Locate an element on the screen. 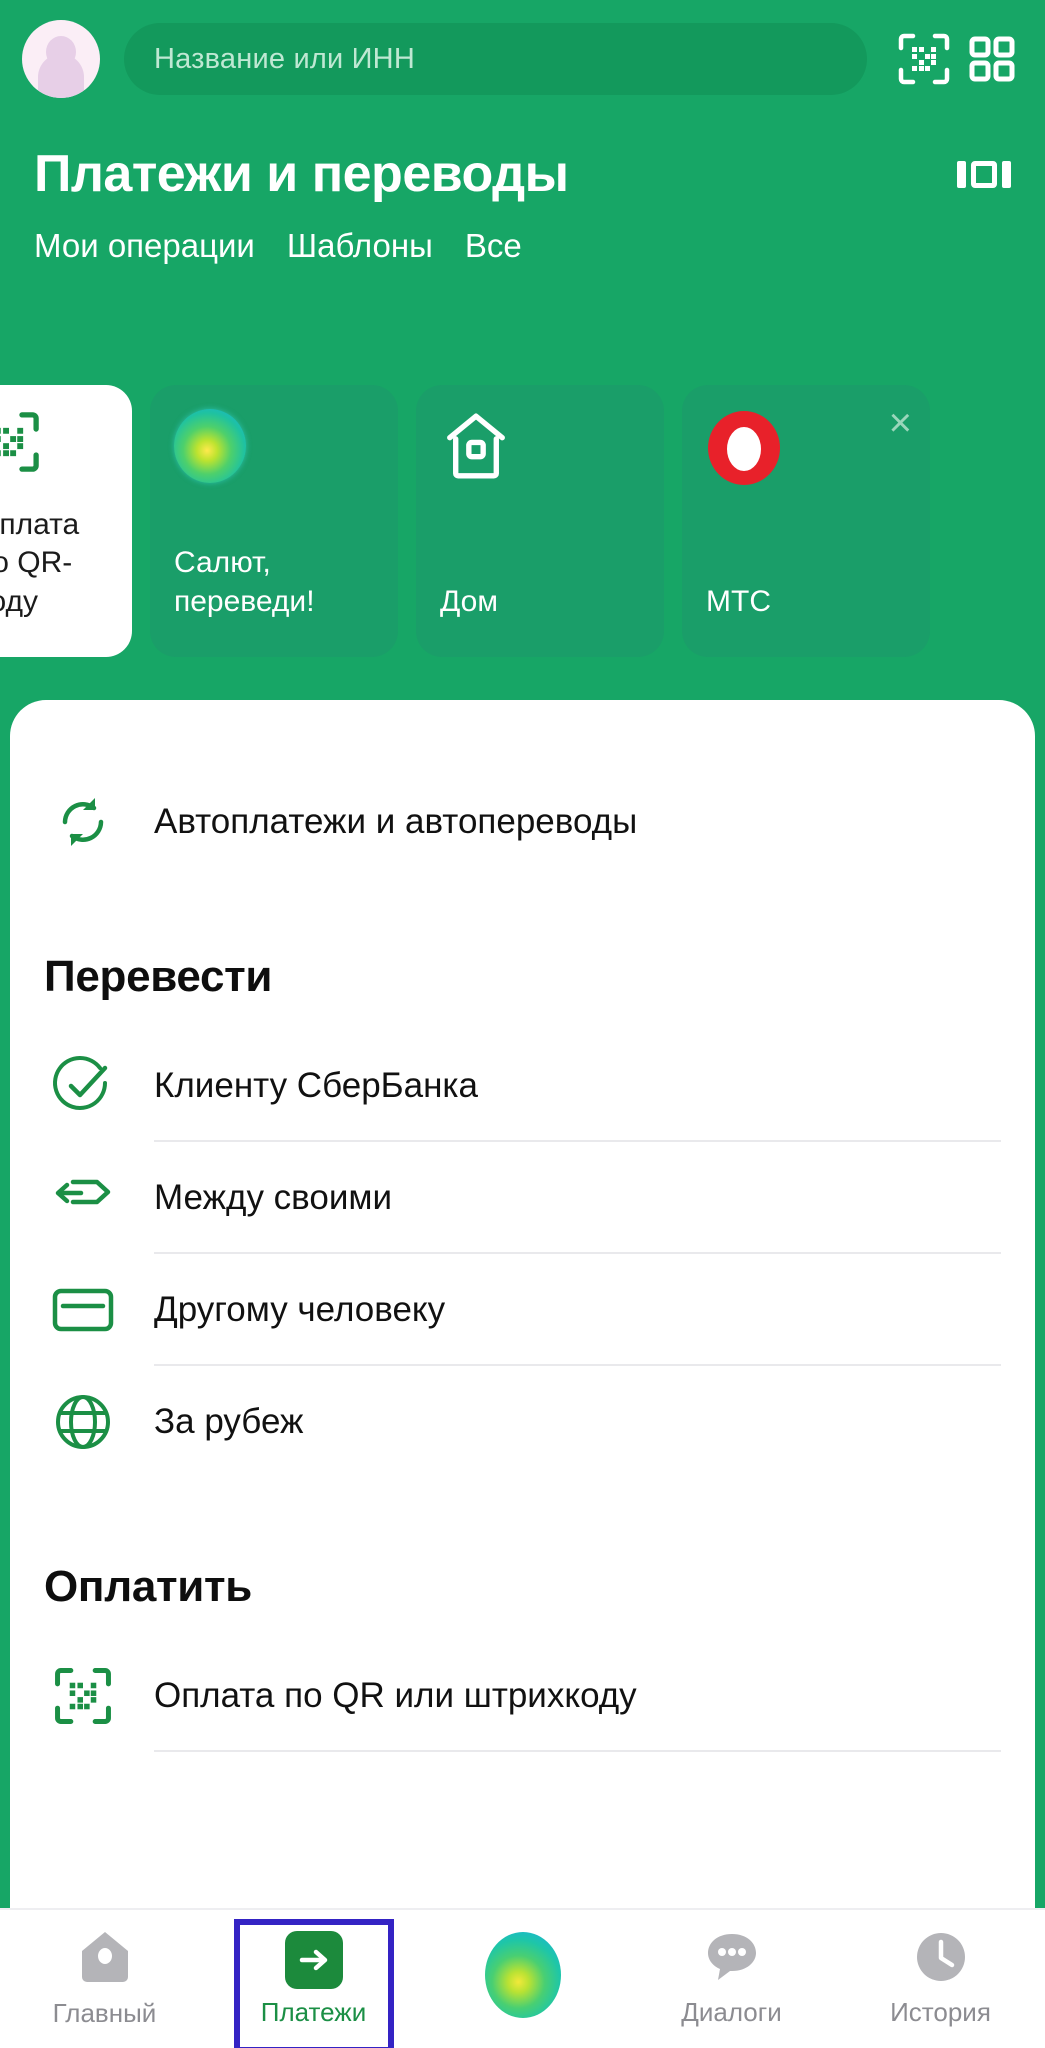  row-label: Оплата по QR или штрихкоду is located at coordinates (395, 1695).